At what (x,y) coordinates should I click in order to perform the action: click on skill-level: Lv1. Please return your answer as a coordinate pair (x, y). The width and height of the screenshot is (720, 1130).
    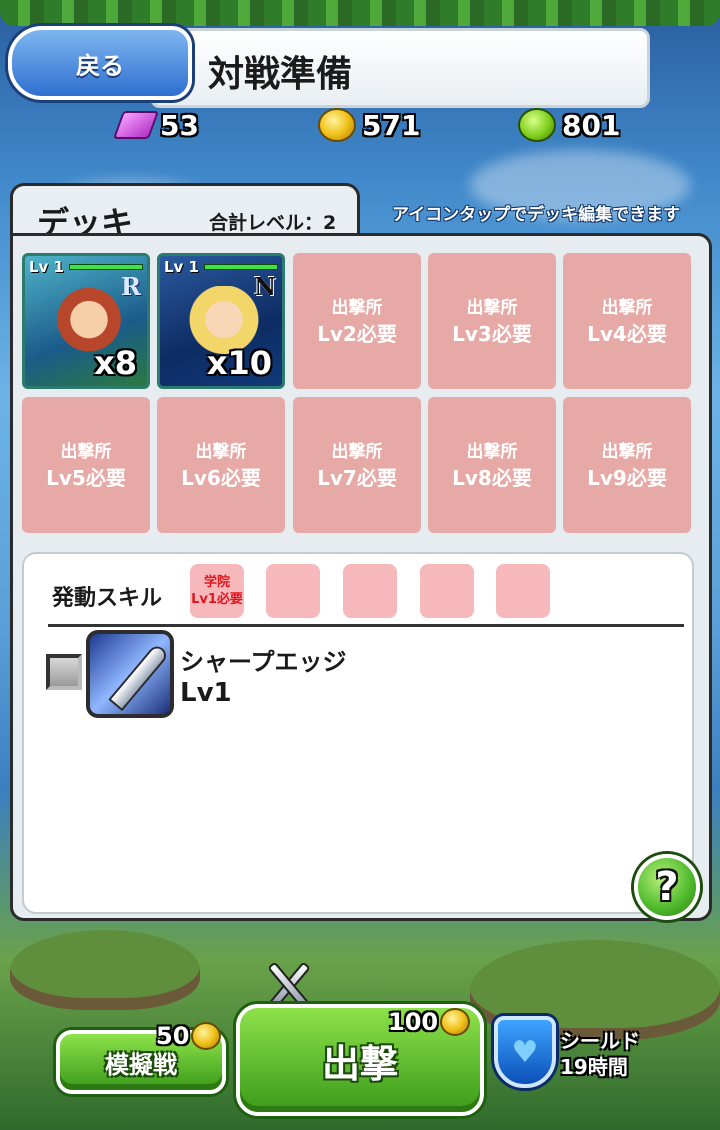
    Looking at the image, I should click on (206, 693).